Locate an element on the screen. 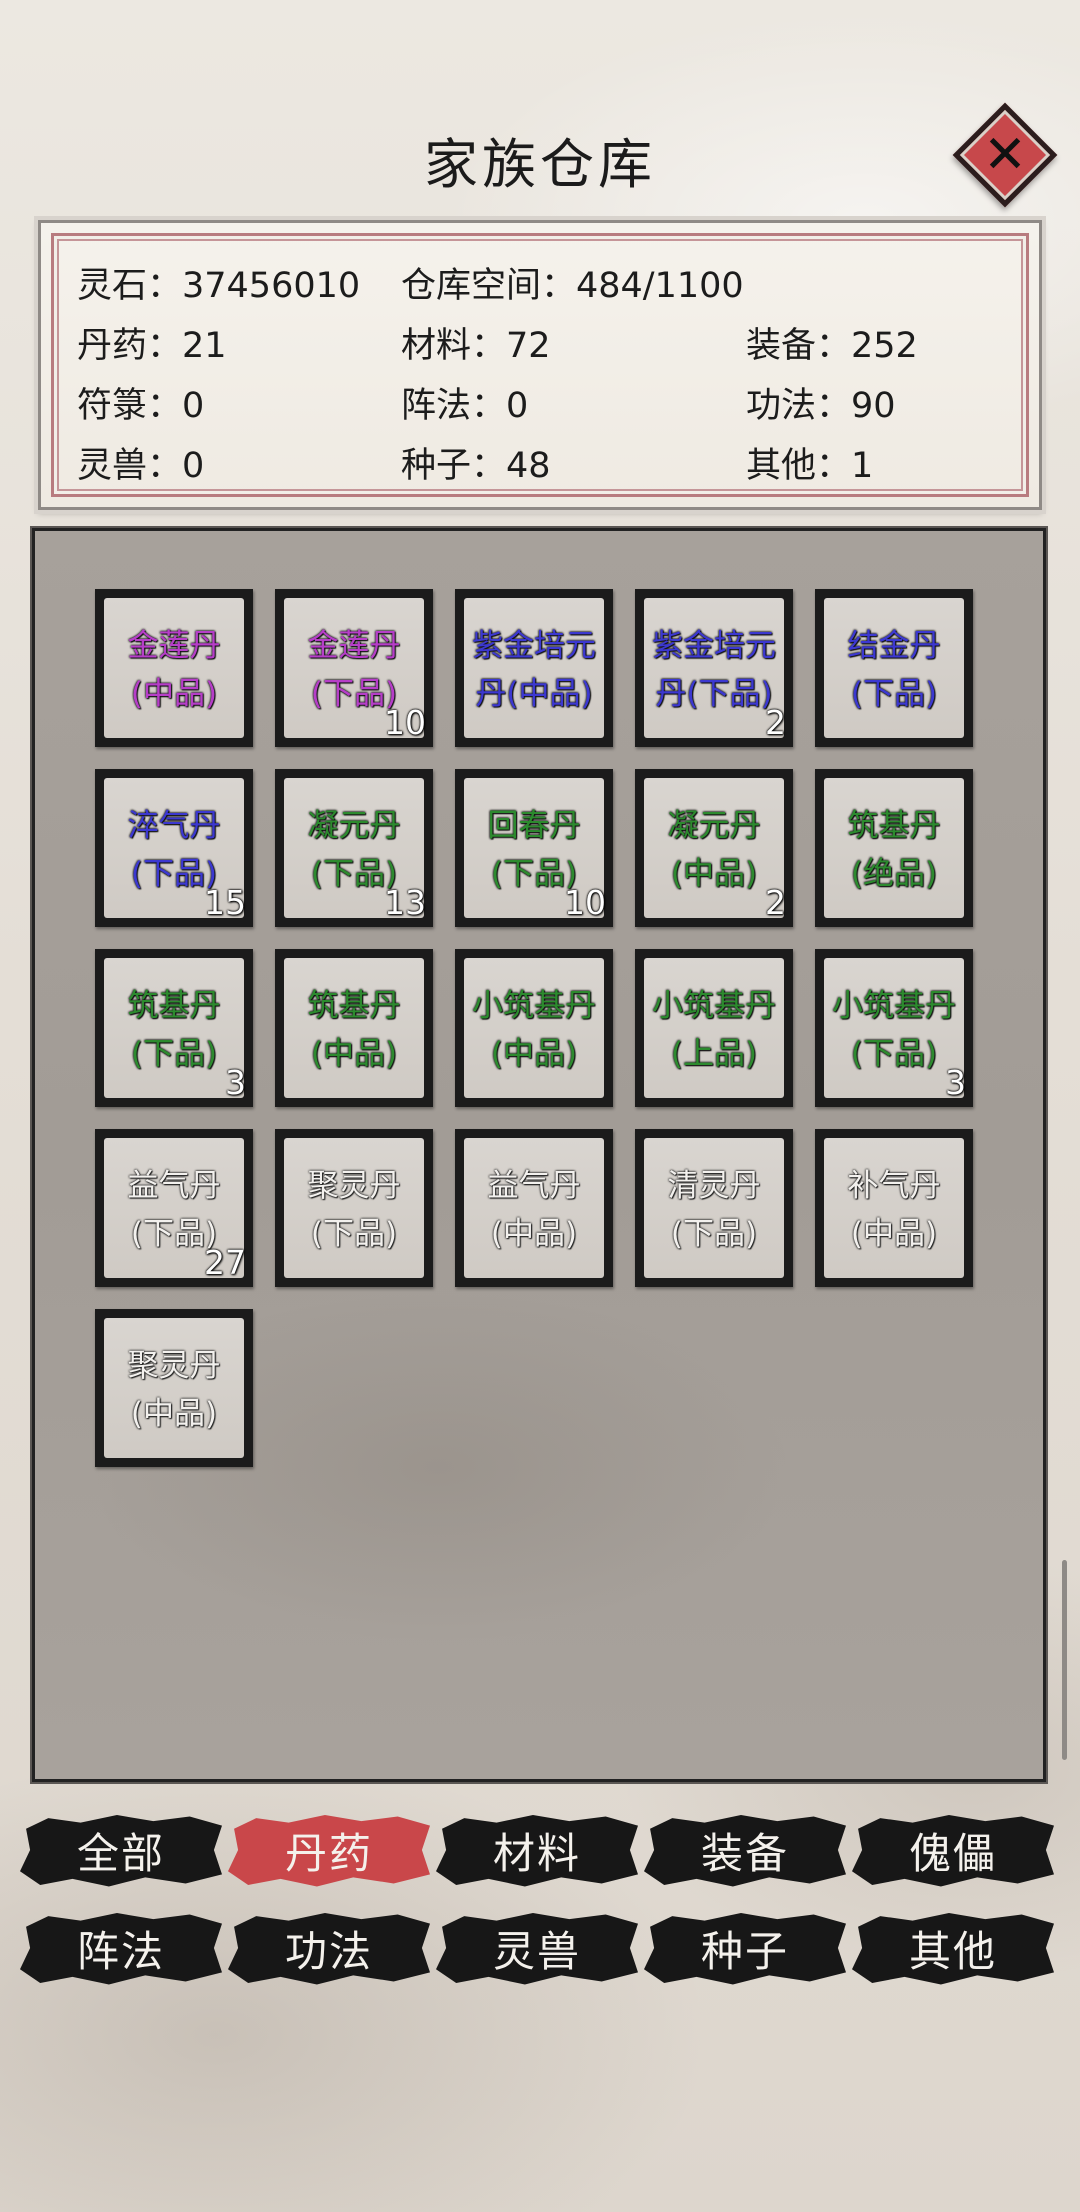 The width and height of the screenshot is (1080, 2212). category-tab: 全部 is located at coordinates (121, 1850).